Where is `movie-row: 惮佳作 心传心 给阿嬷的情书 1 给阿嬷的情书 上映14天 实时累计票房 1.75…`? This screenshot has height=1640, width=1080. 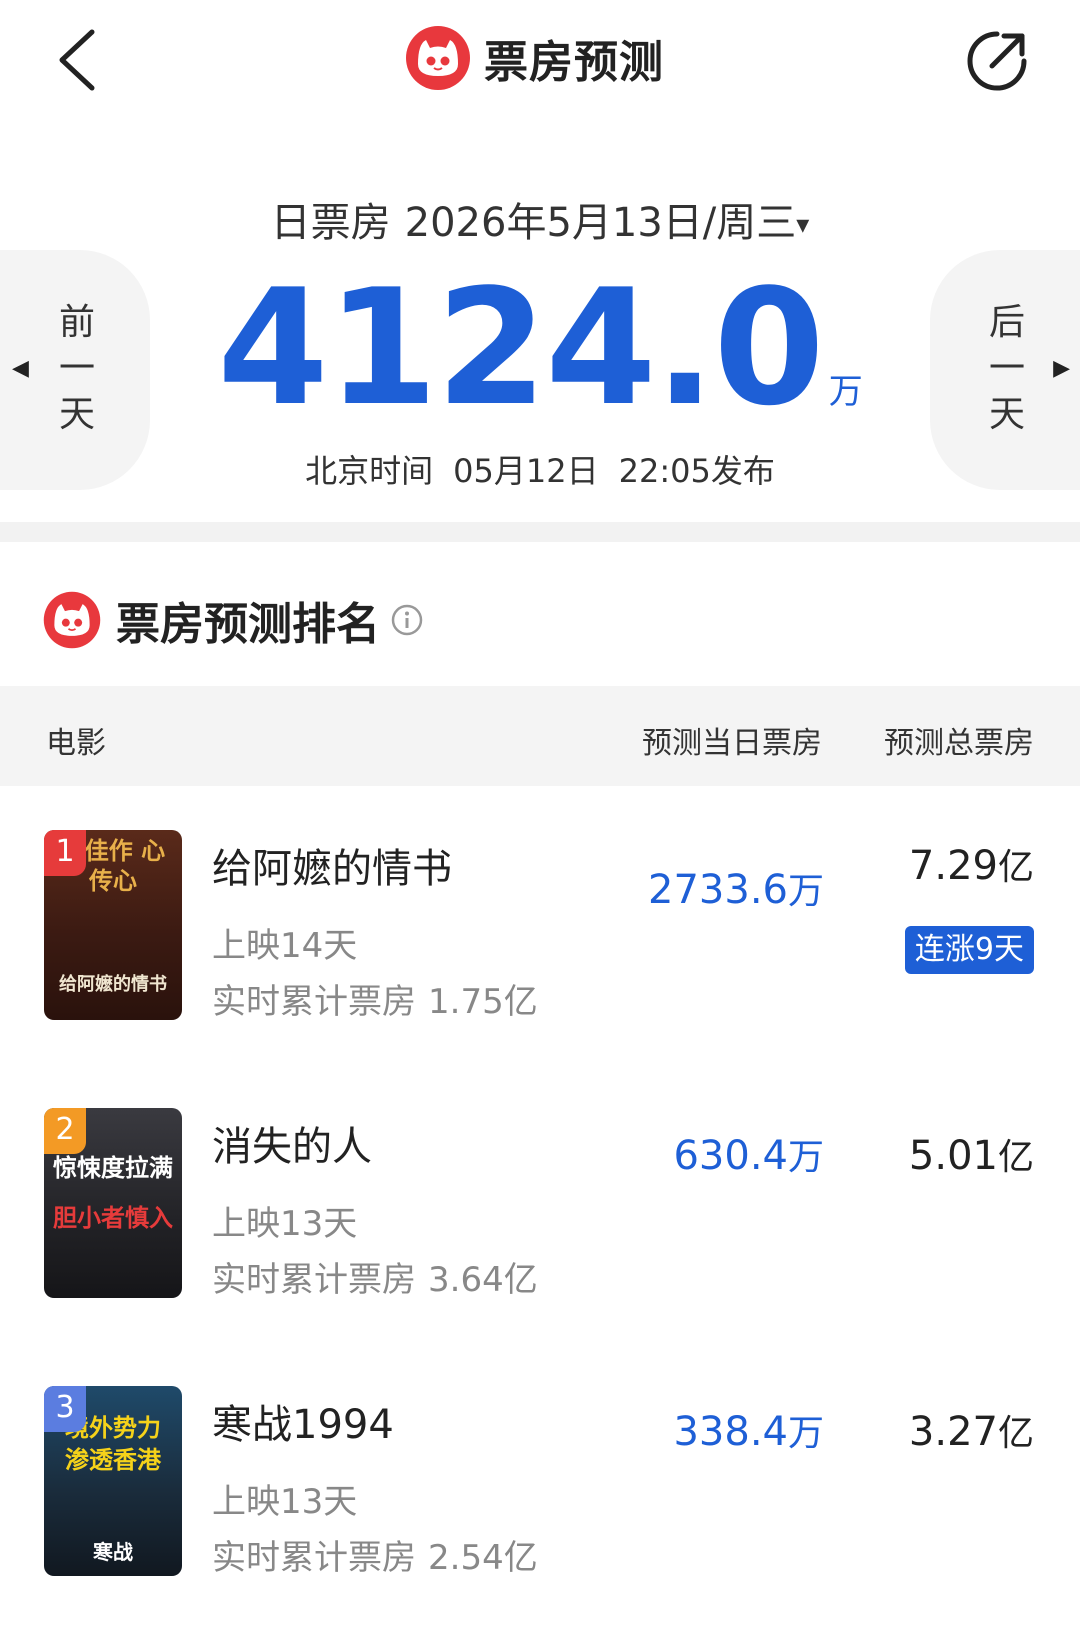
movie-row: 惮佳作 心传心 给阿嬷的情书 1 给阿嬷的情书 上映14天 实时累计票房 1.75… is located at coordinates (540, 930).